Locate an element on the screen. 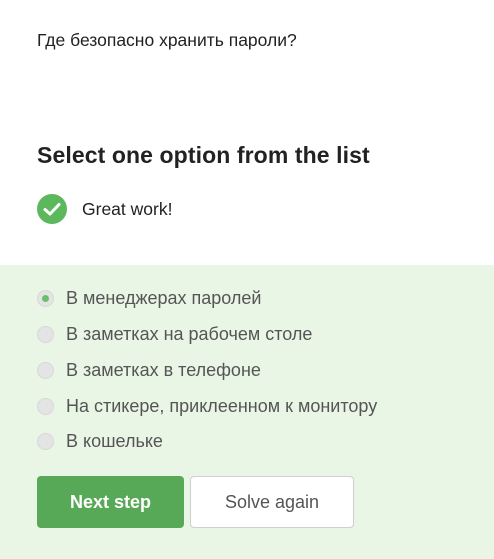  feedback-message: Great work! is located at coordinates (104, 209).